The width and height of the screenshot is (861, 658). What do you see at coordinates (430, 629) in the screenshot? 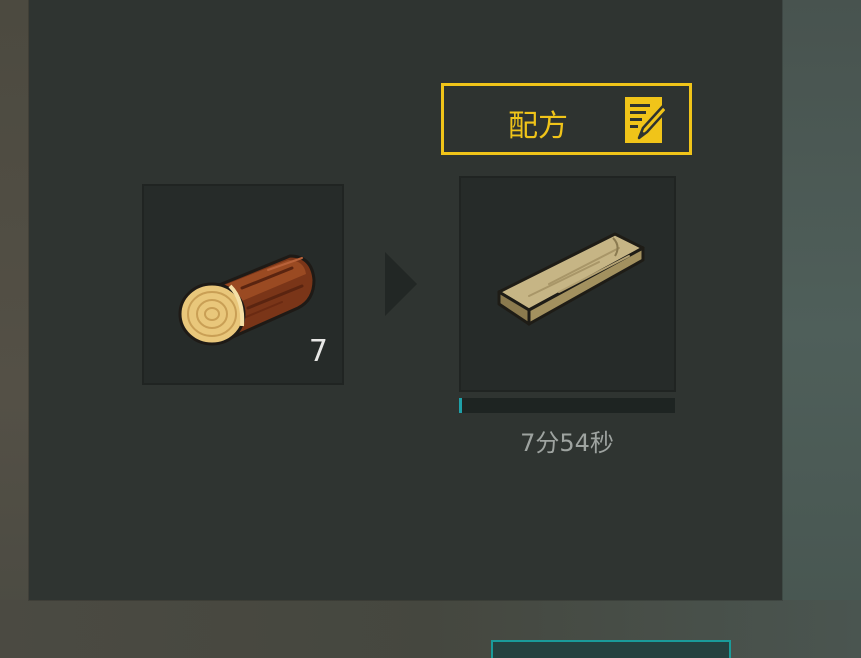
I see `background-bottom` at bounding box center [430, 629].